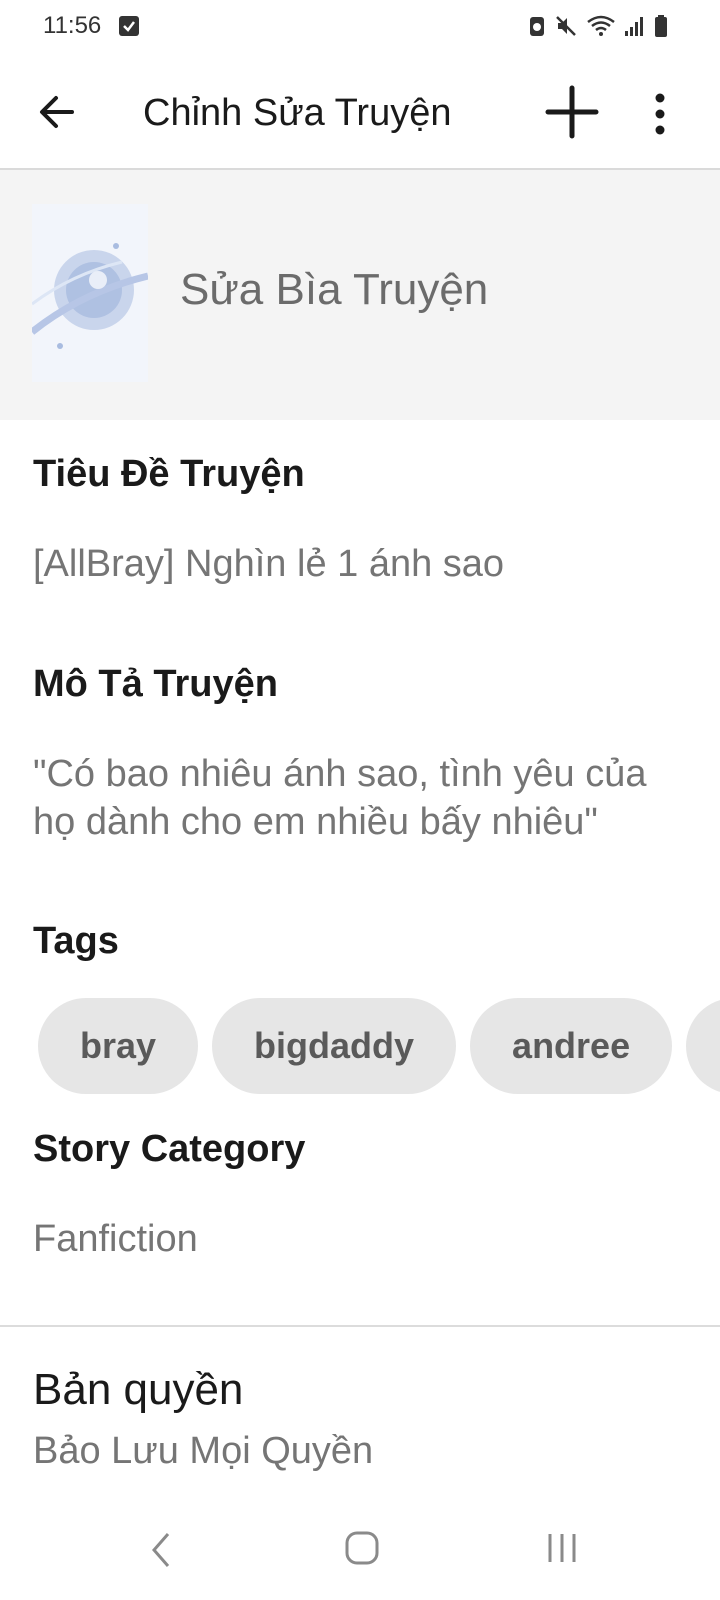 This screenshot has height=1600, width=720. I want to click on tag-chip: bigdaddy, so click(334, 1046).